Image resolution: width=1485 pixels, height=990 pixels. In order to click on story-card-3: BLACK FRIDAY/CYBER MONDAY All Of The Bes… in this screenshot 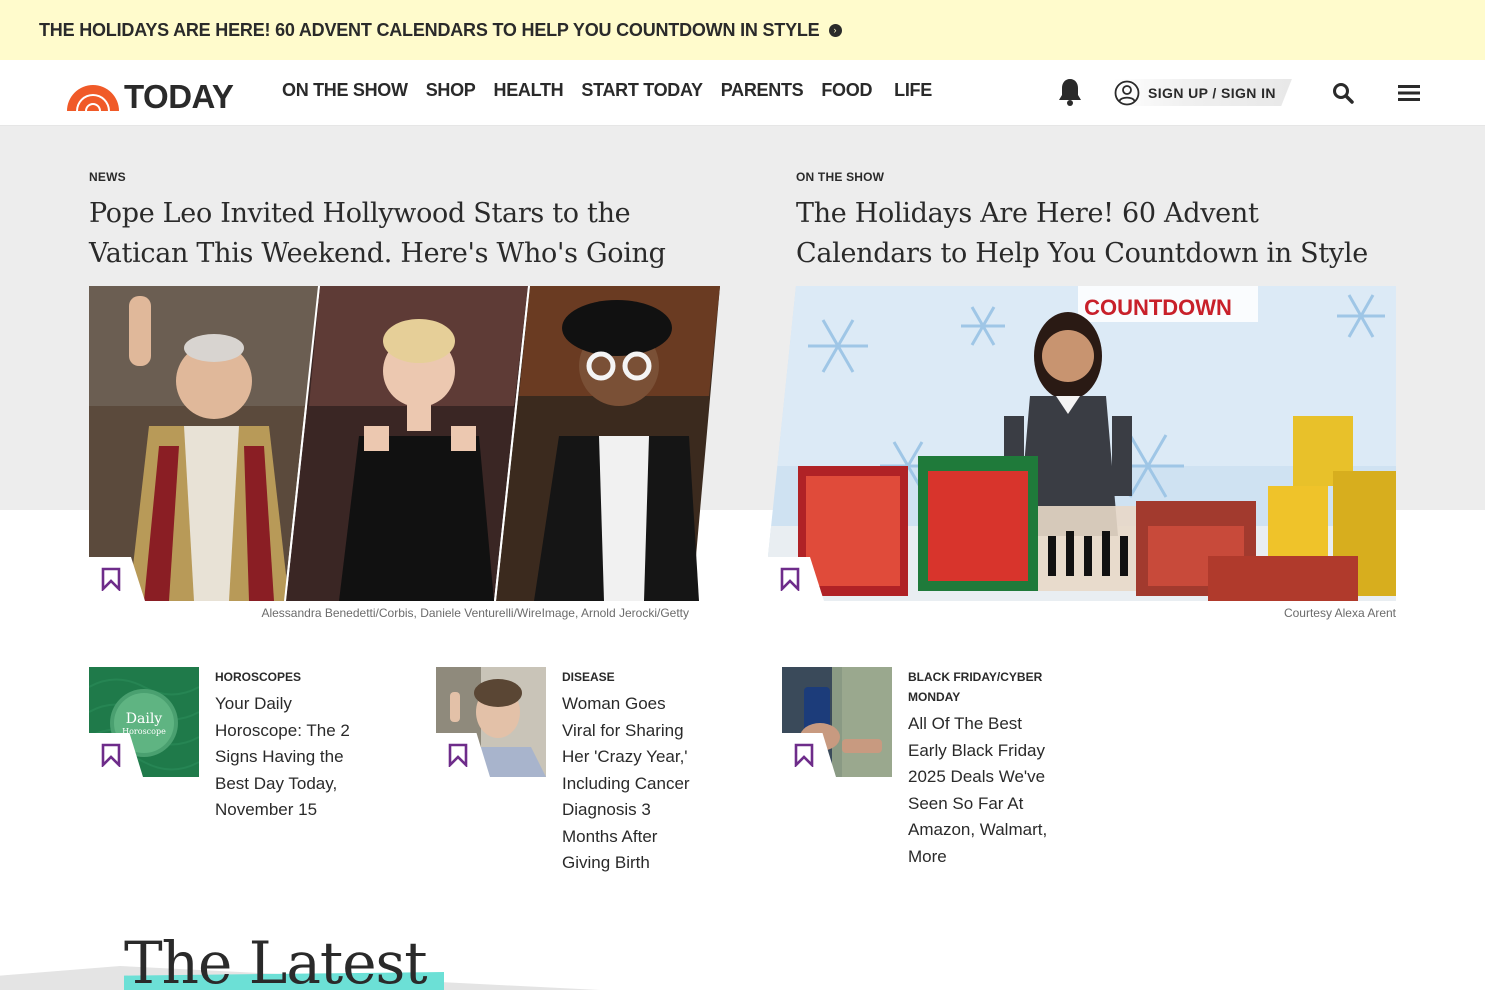, I will do `click(922, 772)`.